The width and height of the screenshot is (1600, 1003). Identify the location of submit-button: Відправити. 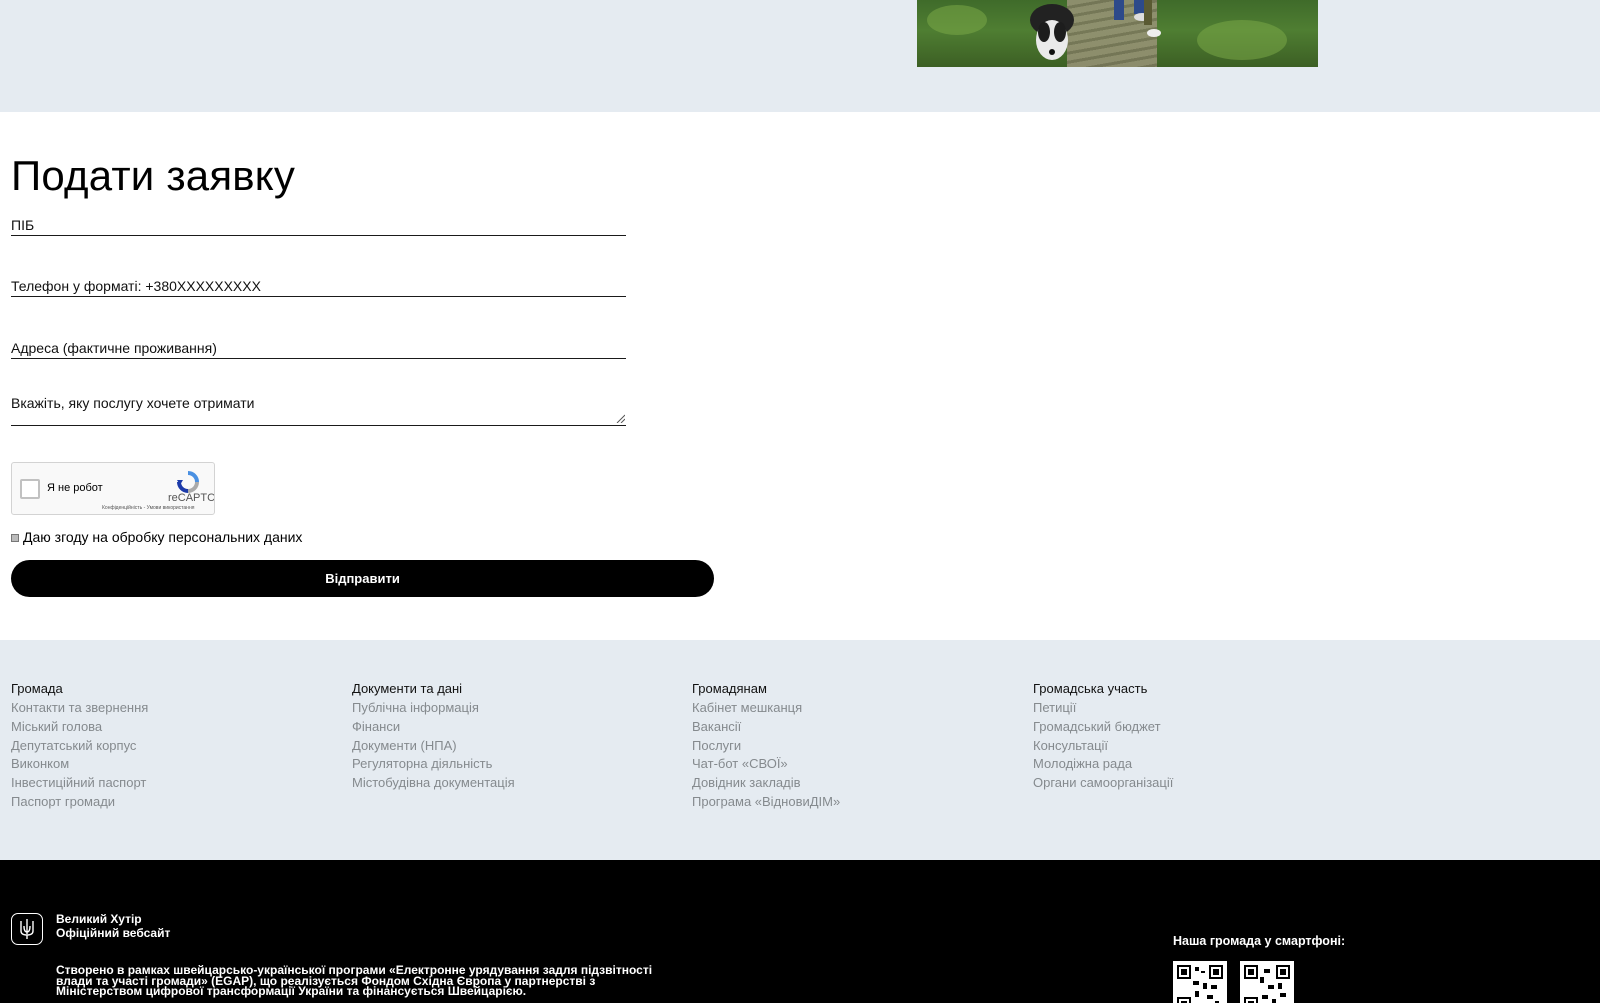
(362, 578).